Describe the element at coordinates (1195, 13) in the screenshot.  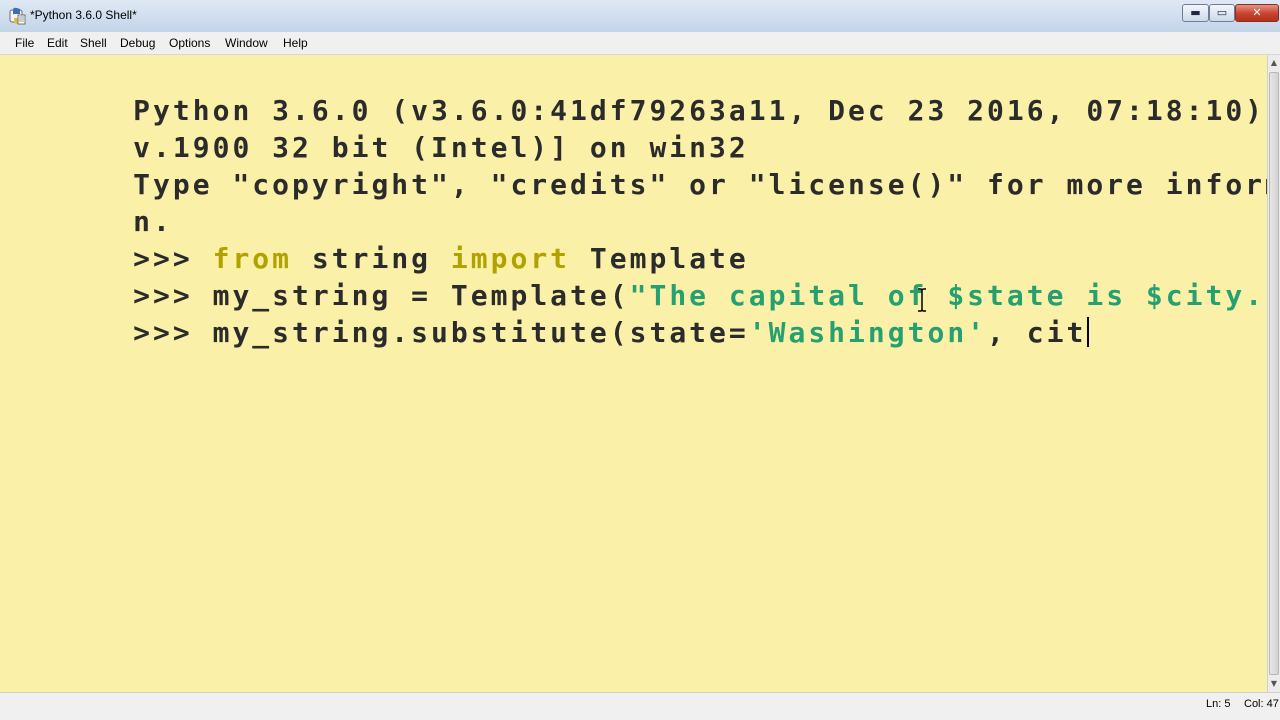
I see `minimize-button: ▬` at that location.